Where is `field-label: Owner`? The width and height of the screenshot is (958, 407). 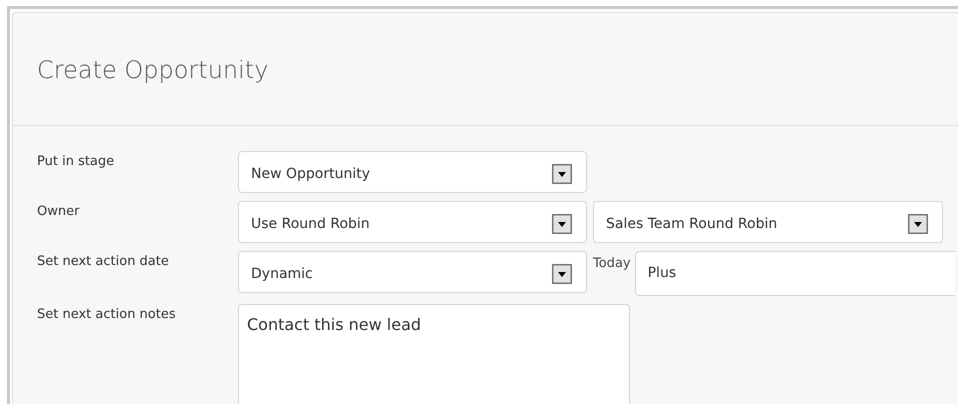
field-label: Owner is located at coordinates (58, 211).